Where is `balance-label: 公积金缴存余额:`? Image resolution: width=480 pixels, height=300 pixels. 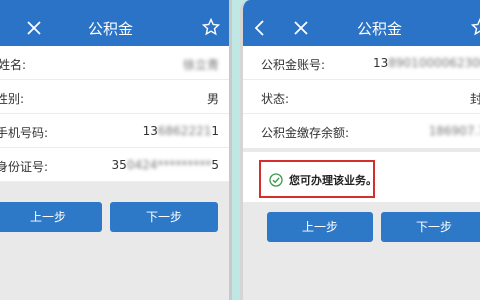
balance-label: 公积金缴存余额: is located at coordinates (305, 133).